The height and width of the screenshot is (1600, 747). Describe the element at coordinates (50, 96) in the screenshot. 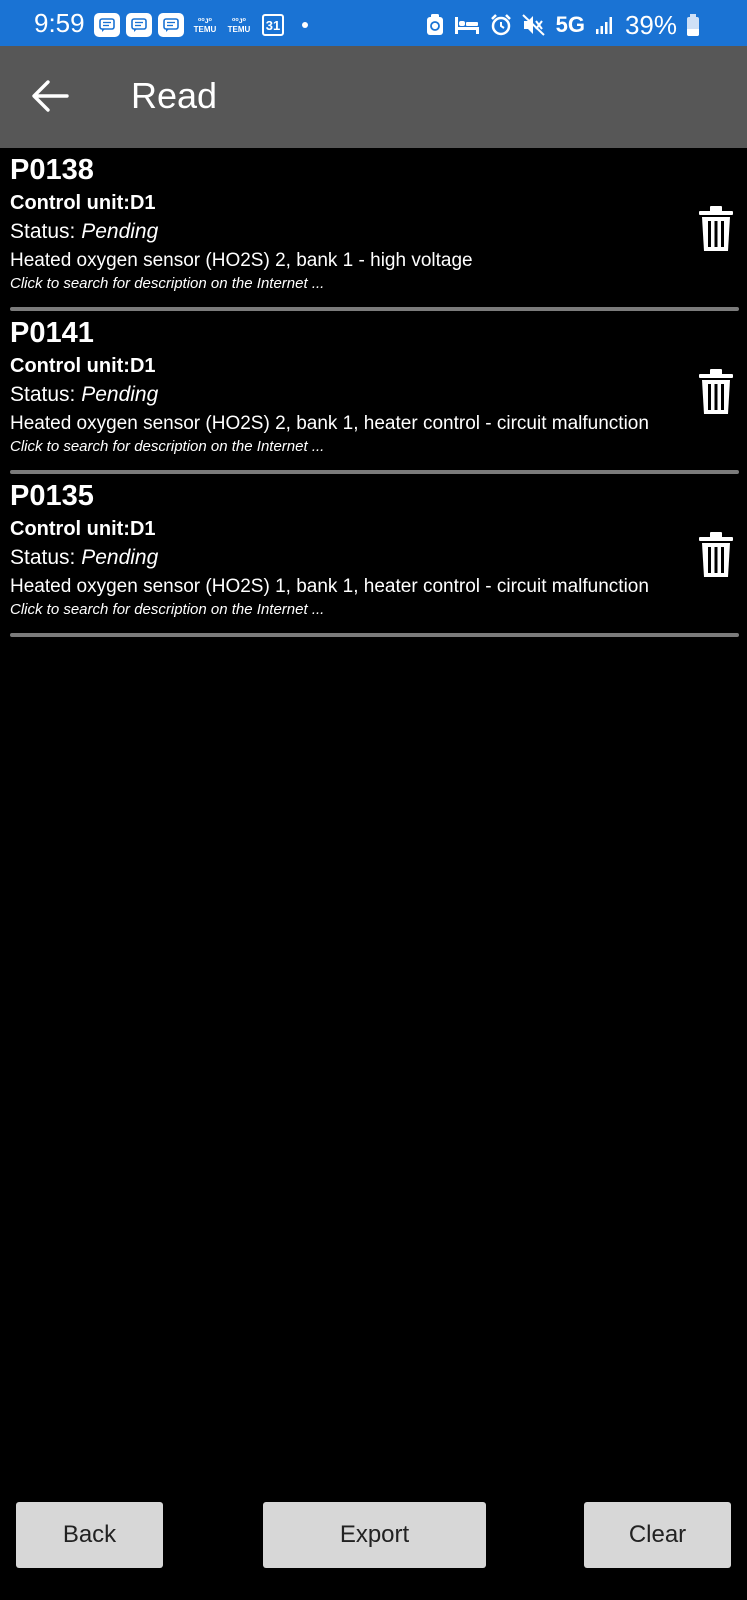

I see `back-arrow-icon` at that location.